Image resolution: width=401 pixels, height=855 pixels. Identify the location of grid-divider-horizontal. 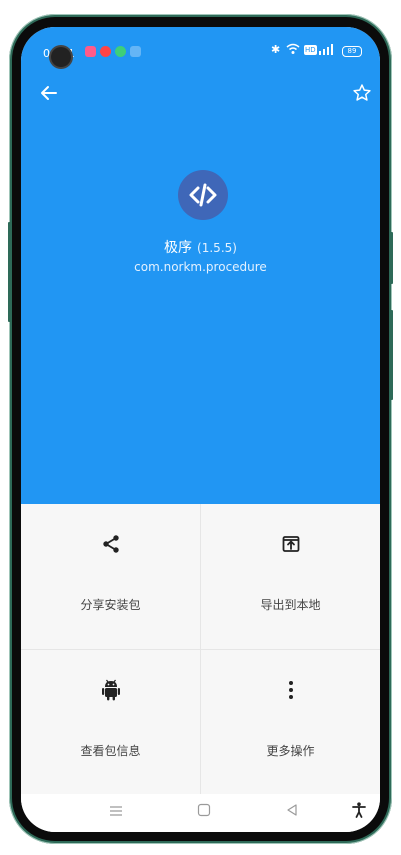
(200, 649).